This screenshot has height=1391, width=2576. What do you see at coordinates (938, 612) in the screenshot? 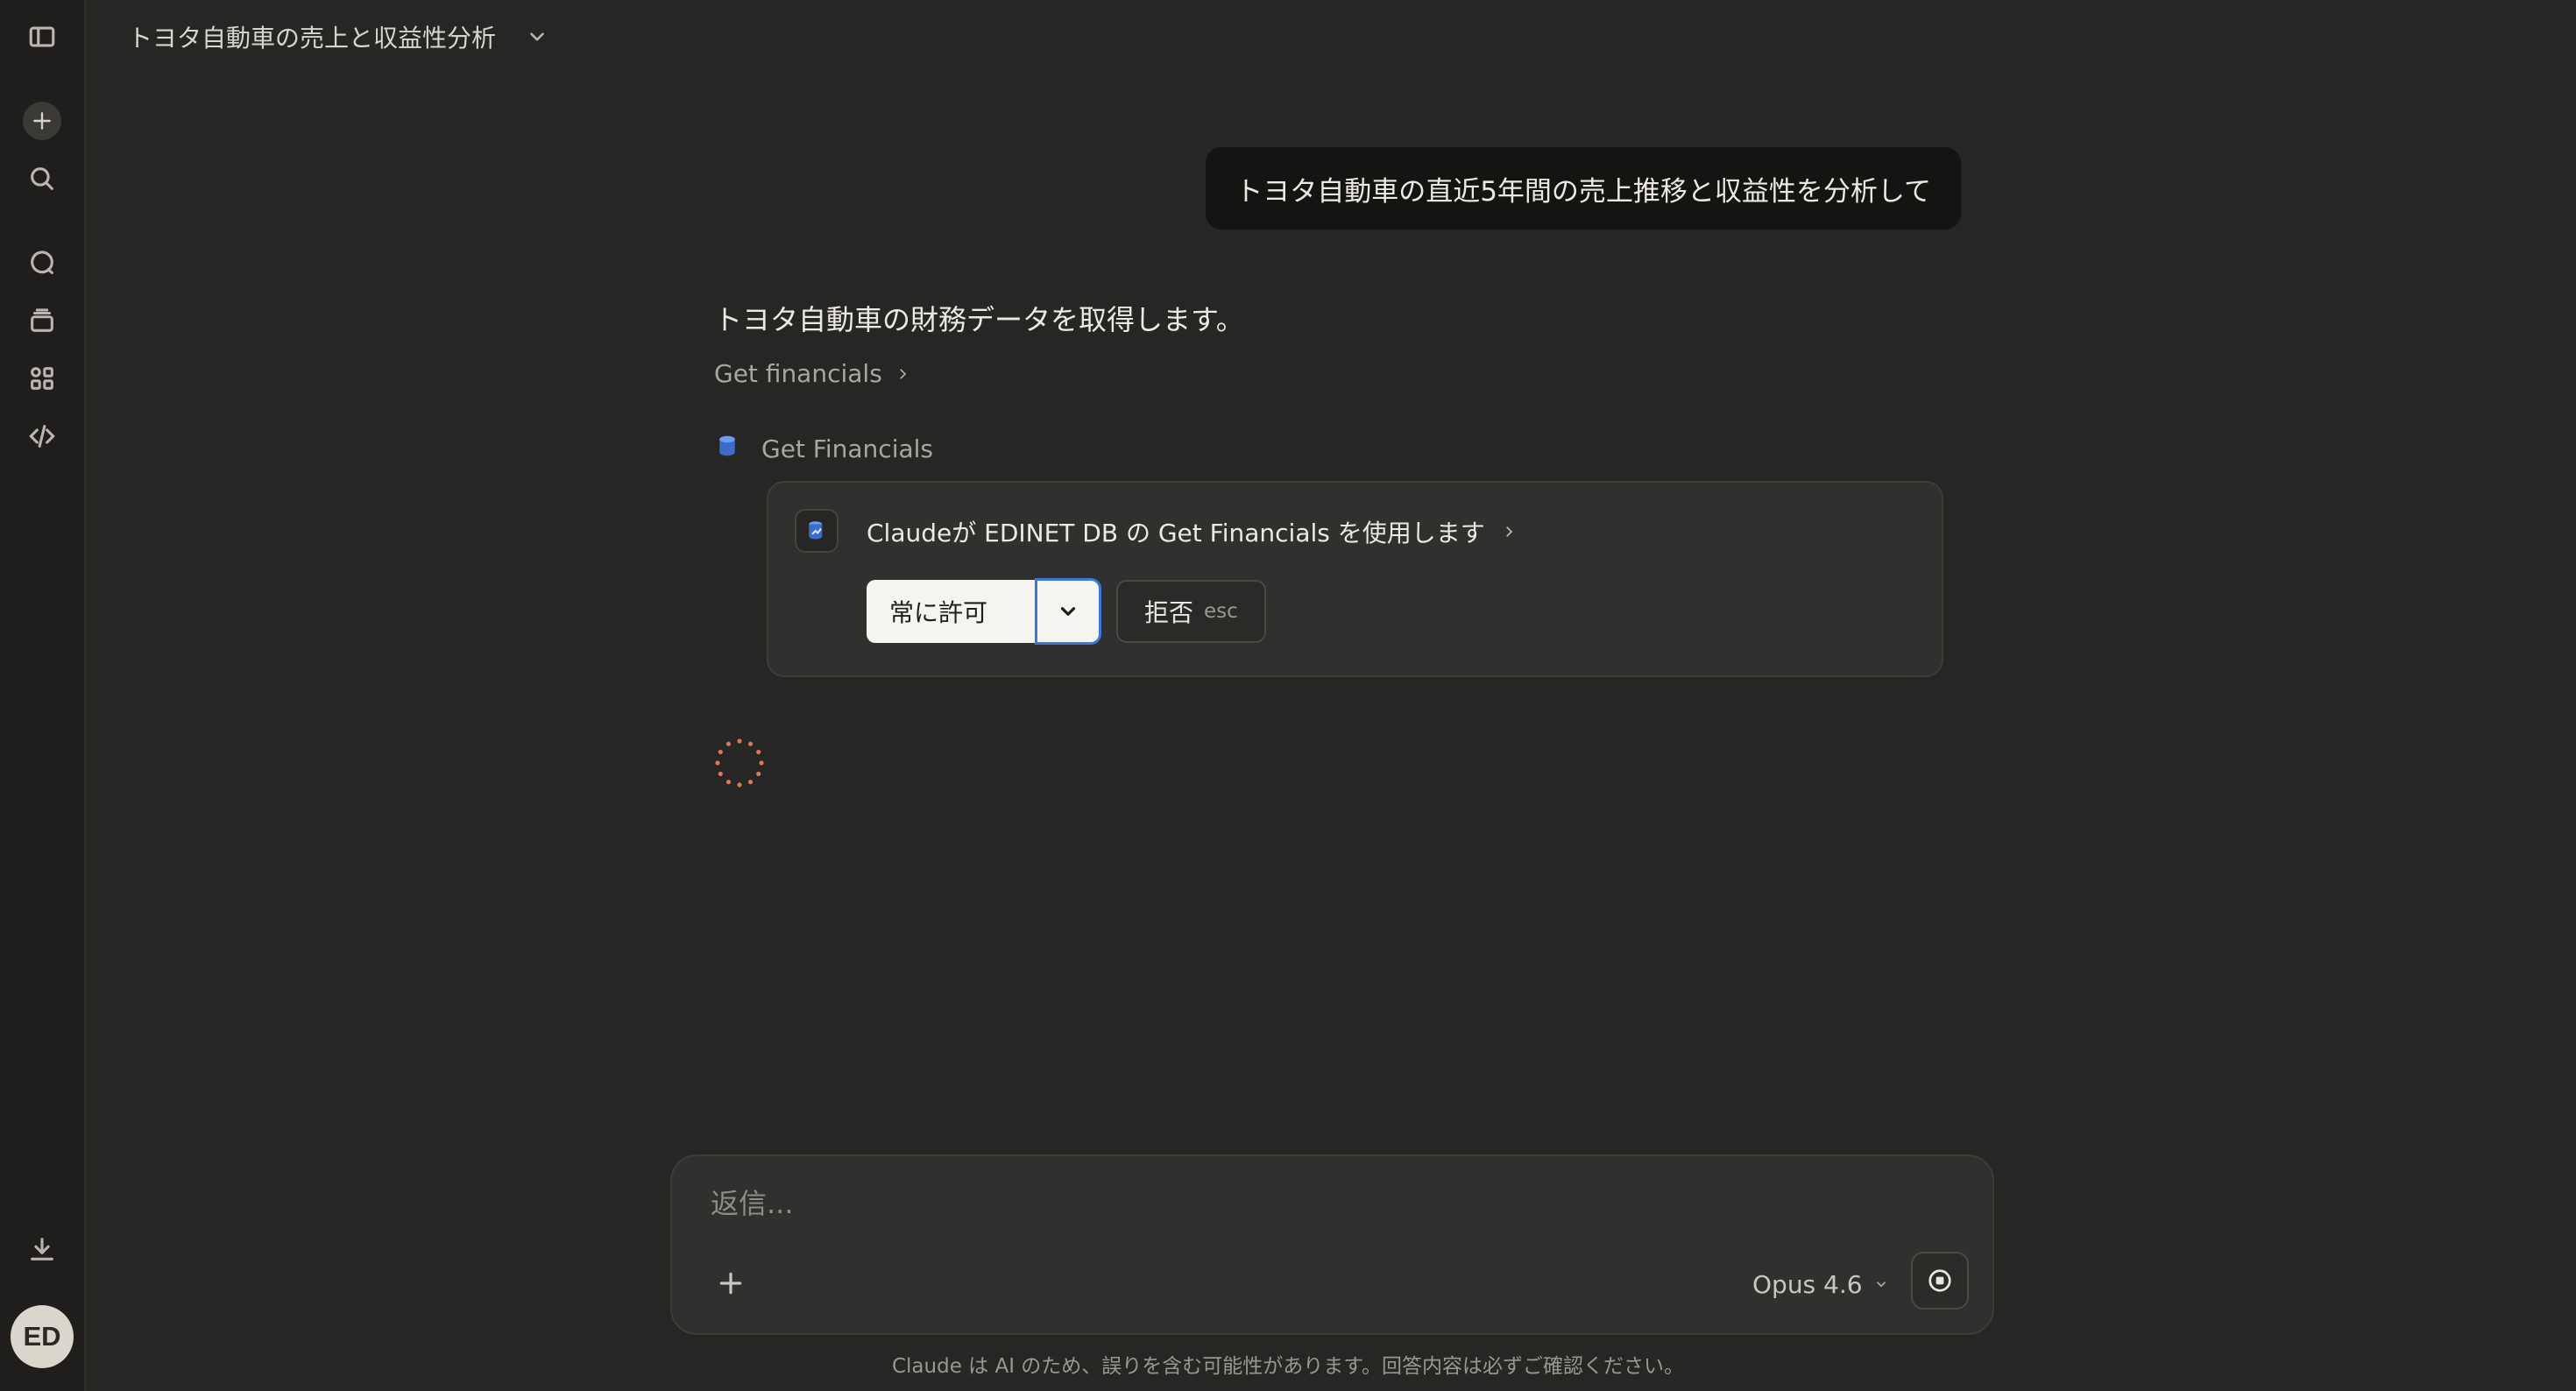
I see `always-allow-label: 常に許可` at bounding box center [938, 612].